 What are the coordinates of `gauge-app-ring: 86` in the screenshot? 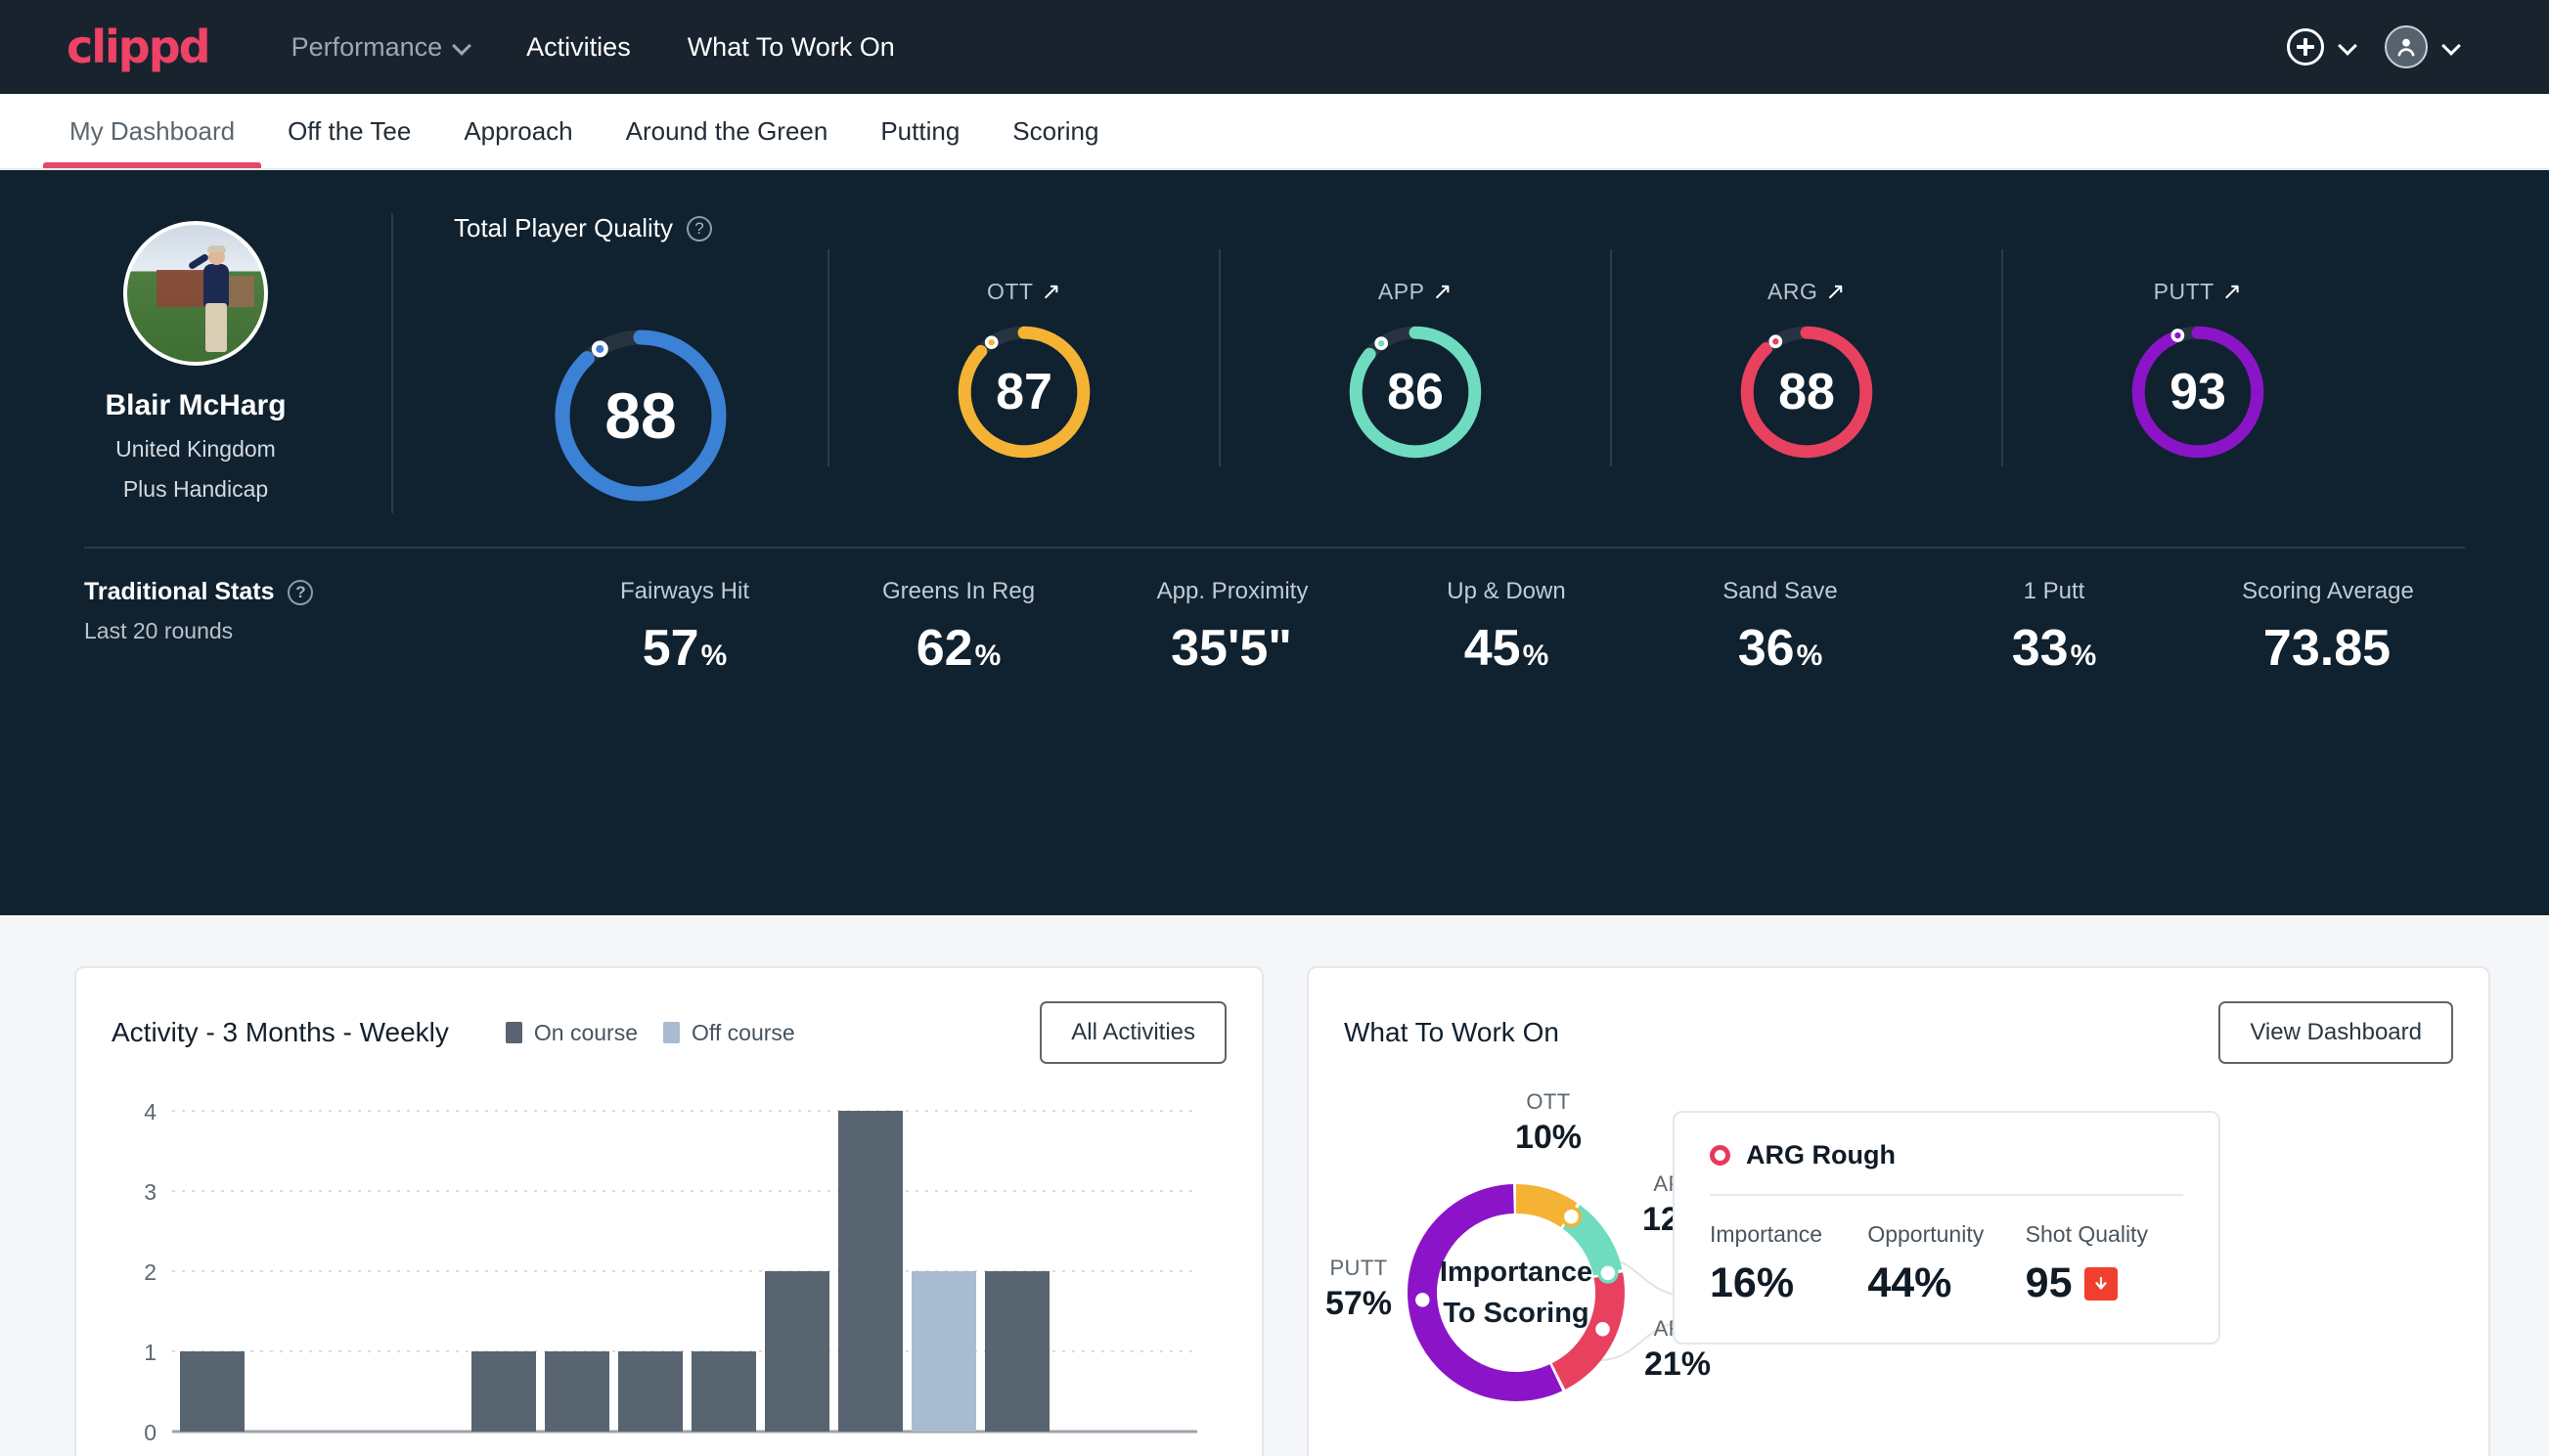 It's located at (1416, 392).